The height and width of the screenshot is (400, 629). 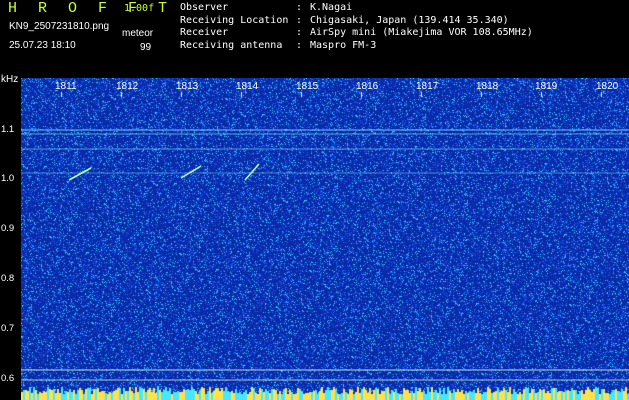 What do you see at coordinates (8, 378) in the screenshot?
I see `y-tick-label: 0.6` at bounding box center [8, 378].